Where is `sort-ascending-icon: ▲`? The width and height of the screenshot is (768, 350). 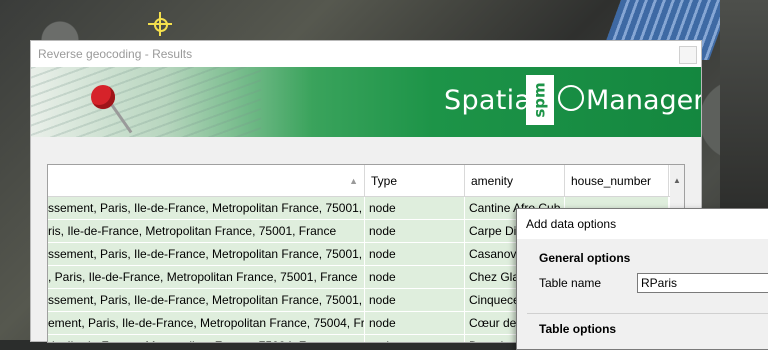 sort-ascending-icon: ▲ is located at coordinates (353, 180).